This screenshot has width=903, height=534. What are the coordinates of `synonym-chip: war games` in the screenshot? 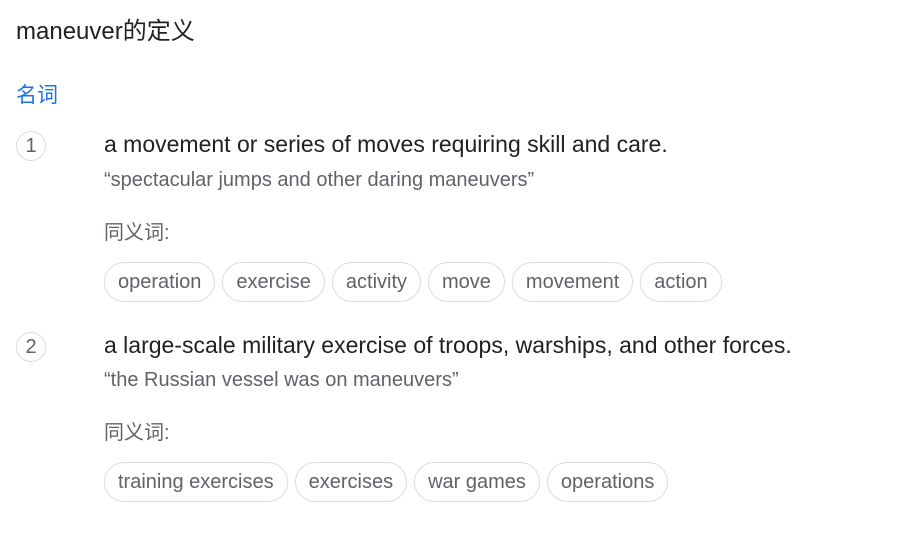 It's located at (477, 482).